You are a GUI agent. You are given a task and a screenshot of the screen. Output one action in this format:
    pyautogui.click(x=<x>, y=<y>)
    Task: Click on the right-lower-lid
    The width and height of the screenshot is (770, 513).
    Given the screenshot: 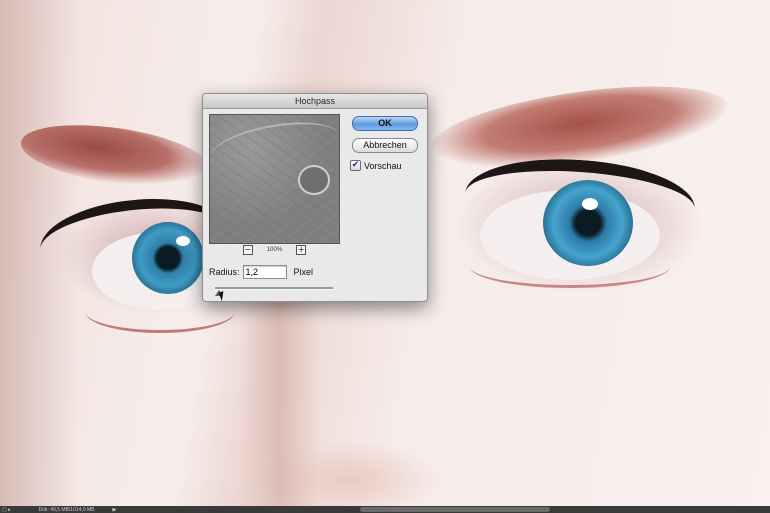 What is the action you would take?
    pyautogui.click(x=570, y=266)
    